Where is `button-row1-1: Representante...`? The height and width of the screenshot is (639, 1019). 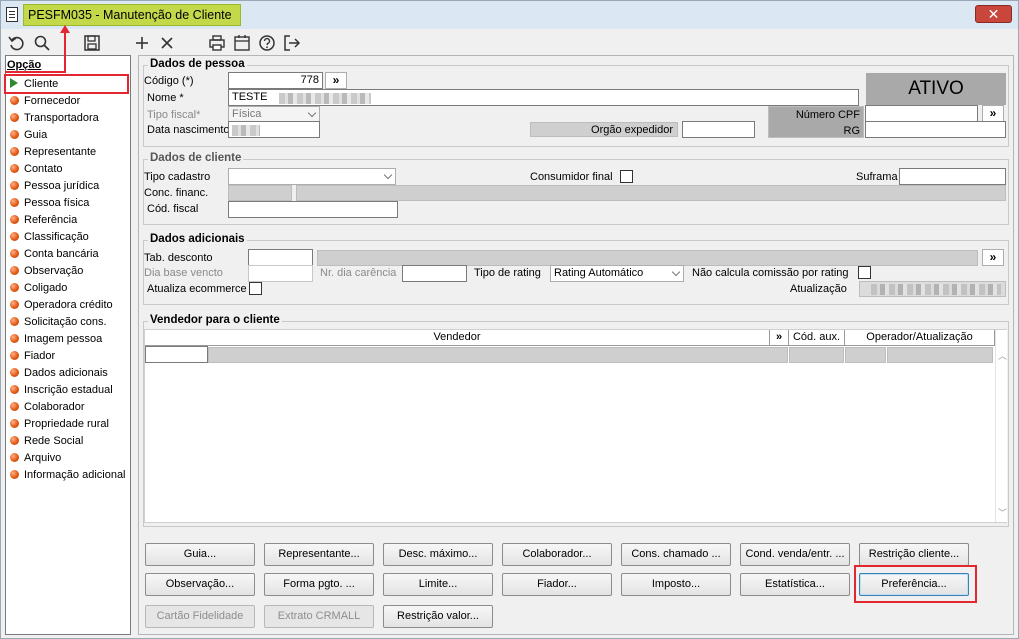 button-row1-1: Representante... is located at coordinates (319, 554).